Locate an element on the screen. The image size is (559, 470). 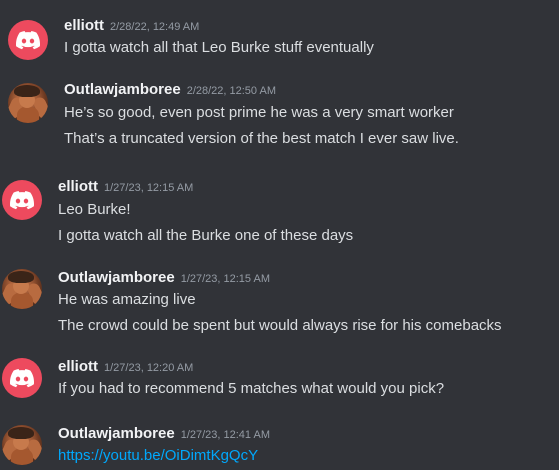
message-header: Outlawjamboree 1/27/23, 12:15 AM is located at coordinates (164, 279).